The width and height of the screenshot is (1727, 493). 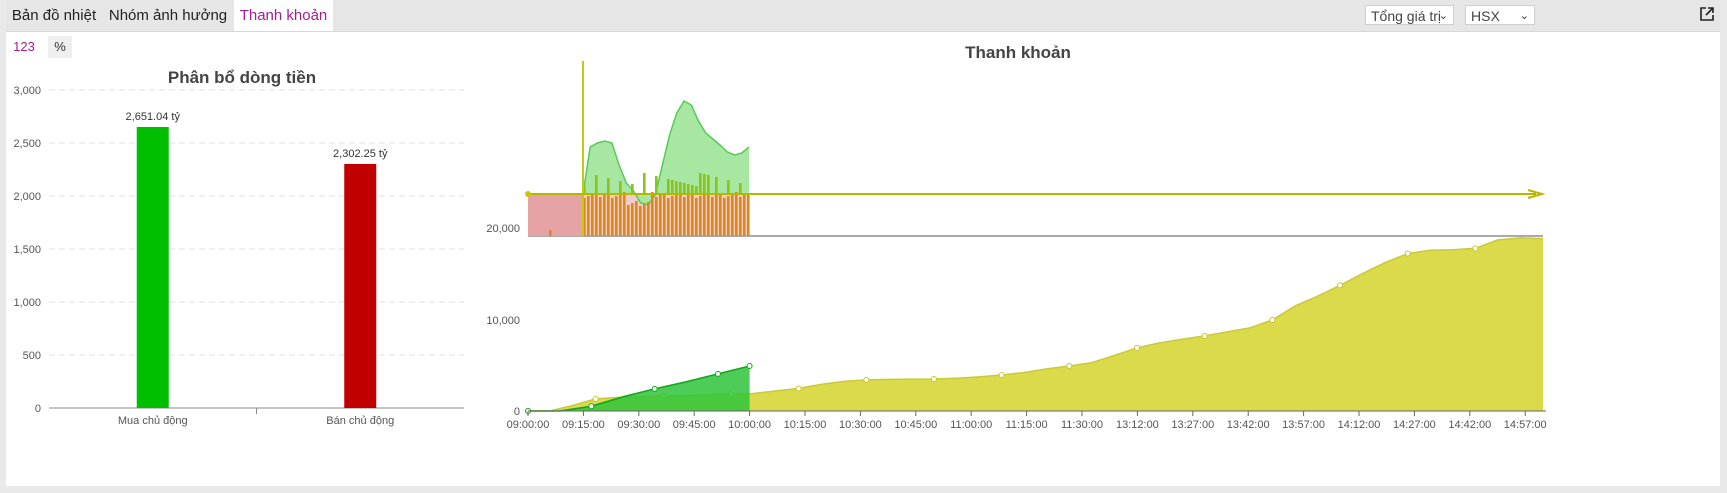 I want to click on x-tick-label: 13:57:00, so click(x=1303, y=425).